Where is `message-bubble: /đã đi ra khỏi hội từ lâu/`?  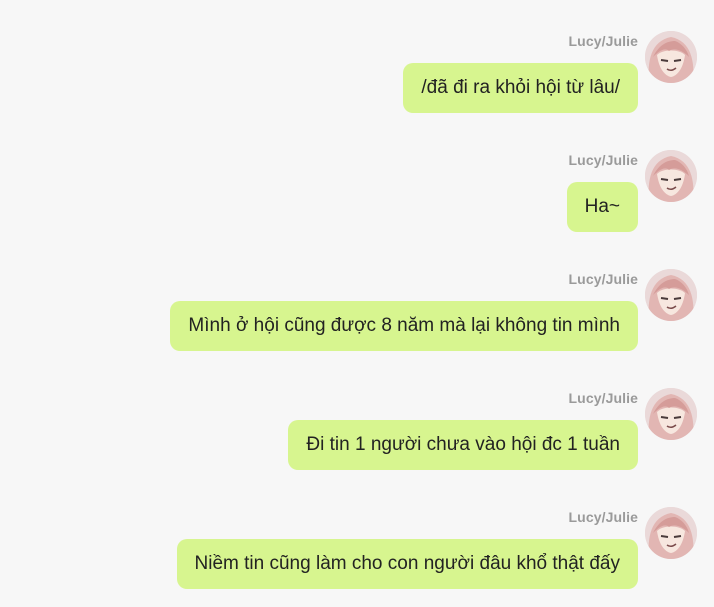 message-bubble: /đã đi ra khỏi hội từ lâu/ is located at coordinates (520, 88).